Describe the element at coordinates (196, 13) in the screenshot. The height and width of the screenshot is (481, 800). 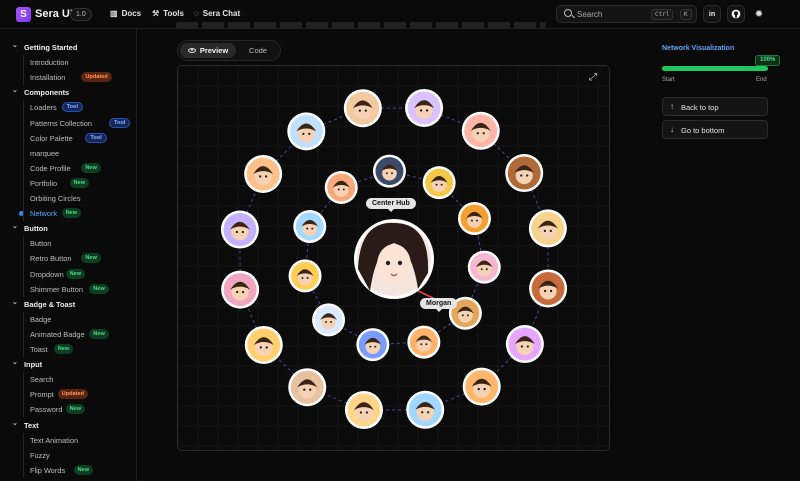
I see `chat-icon: ◌` at that location.